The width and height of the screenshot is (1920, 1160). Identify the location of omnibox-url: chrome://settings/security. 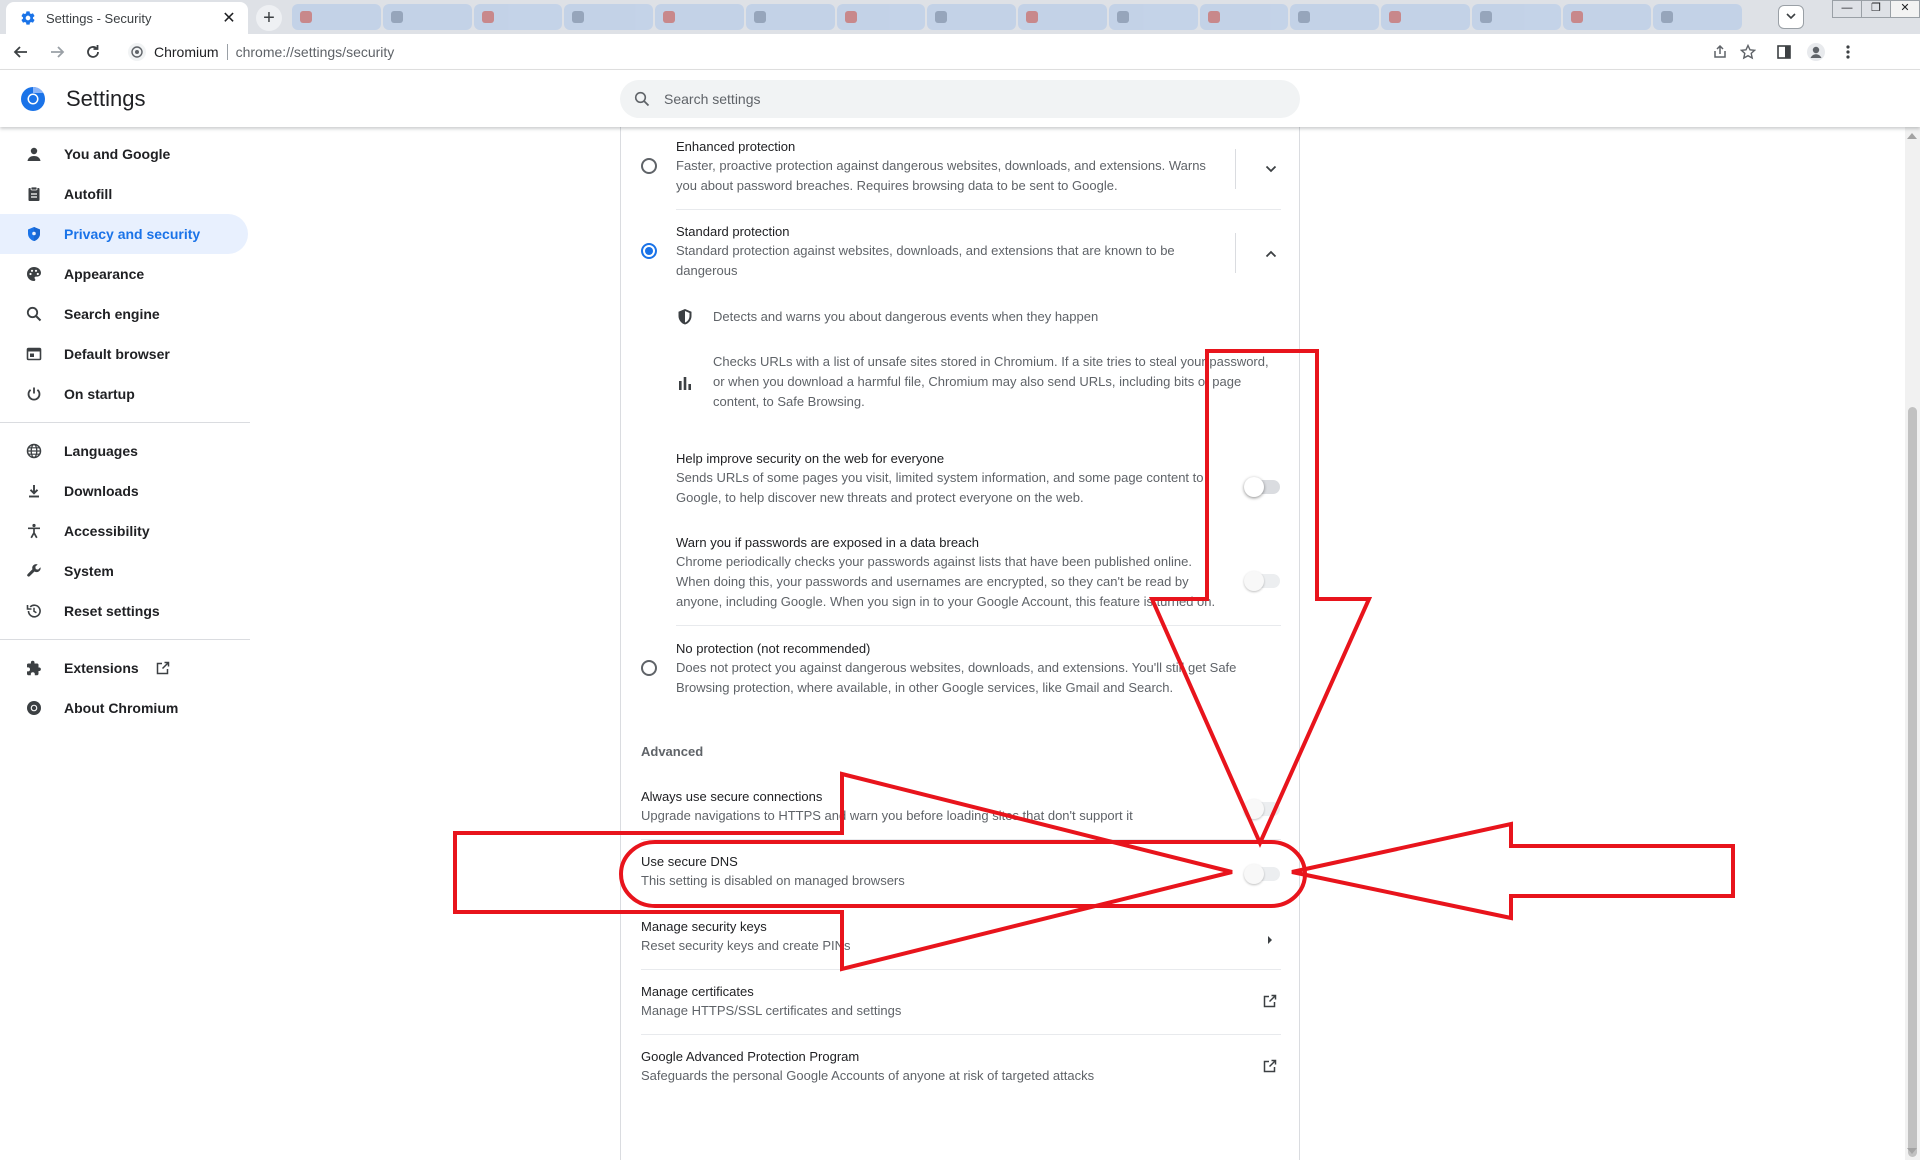
(971, 52).